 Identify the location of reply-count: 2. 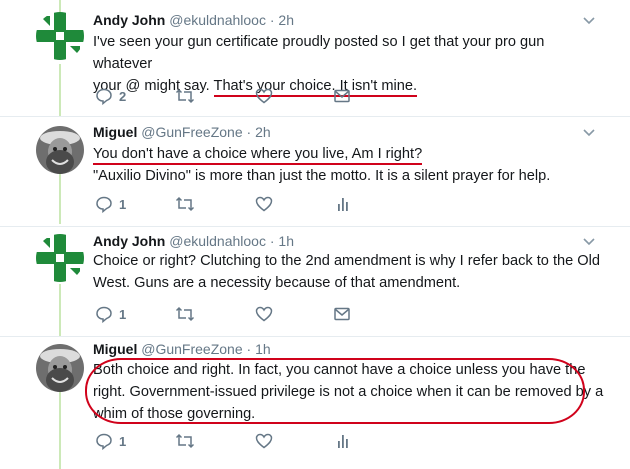
(123, 96).